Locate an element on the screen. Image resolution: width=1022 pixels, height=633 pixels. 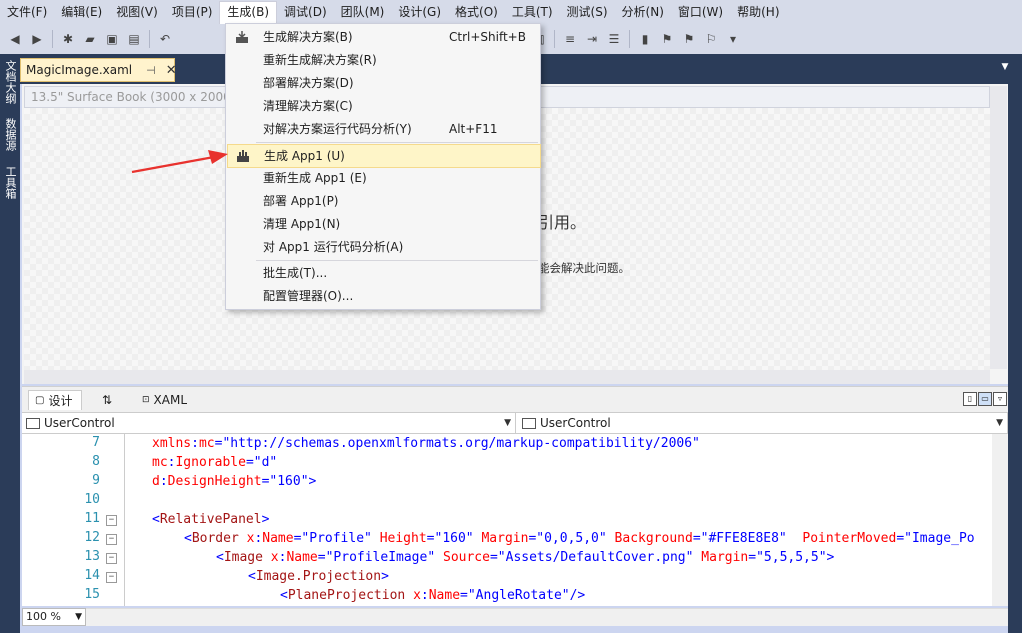
tab-toolbox: 工具箱 is located at coordinates (10, 182).